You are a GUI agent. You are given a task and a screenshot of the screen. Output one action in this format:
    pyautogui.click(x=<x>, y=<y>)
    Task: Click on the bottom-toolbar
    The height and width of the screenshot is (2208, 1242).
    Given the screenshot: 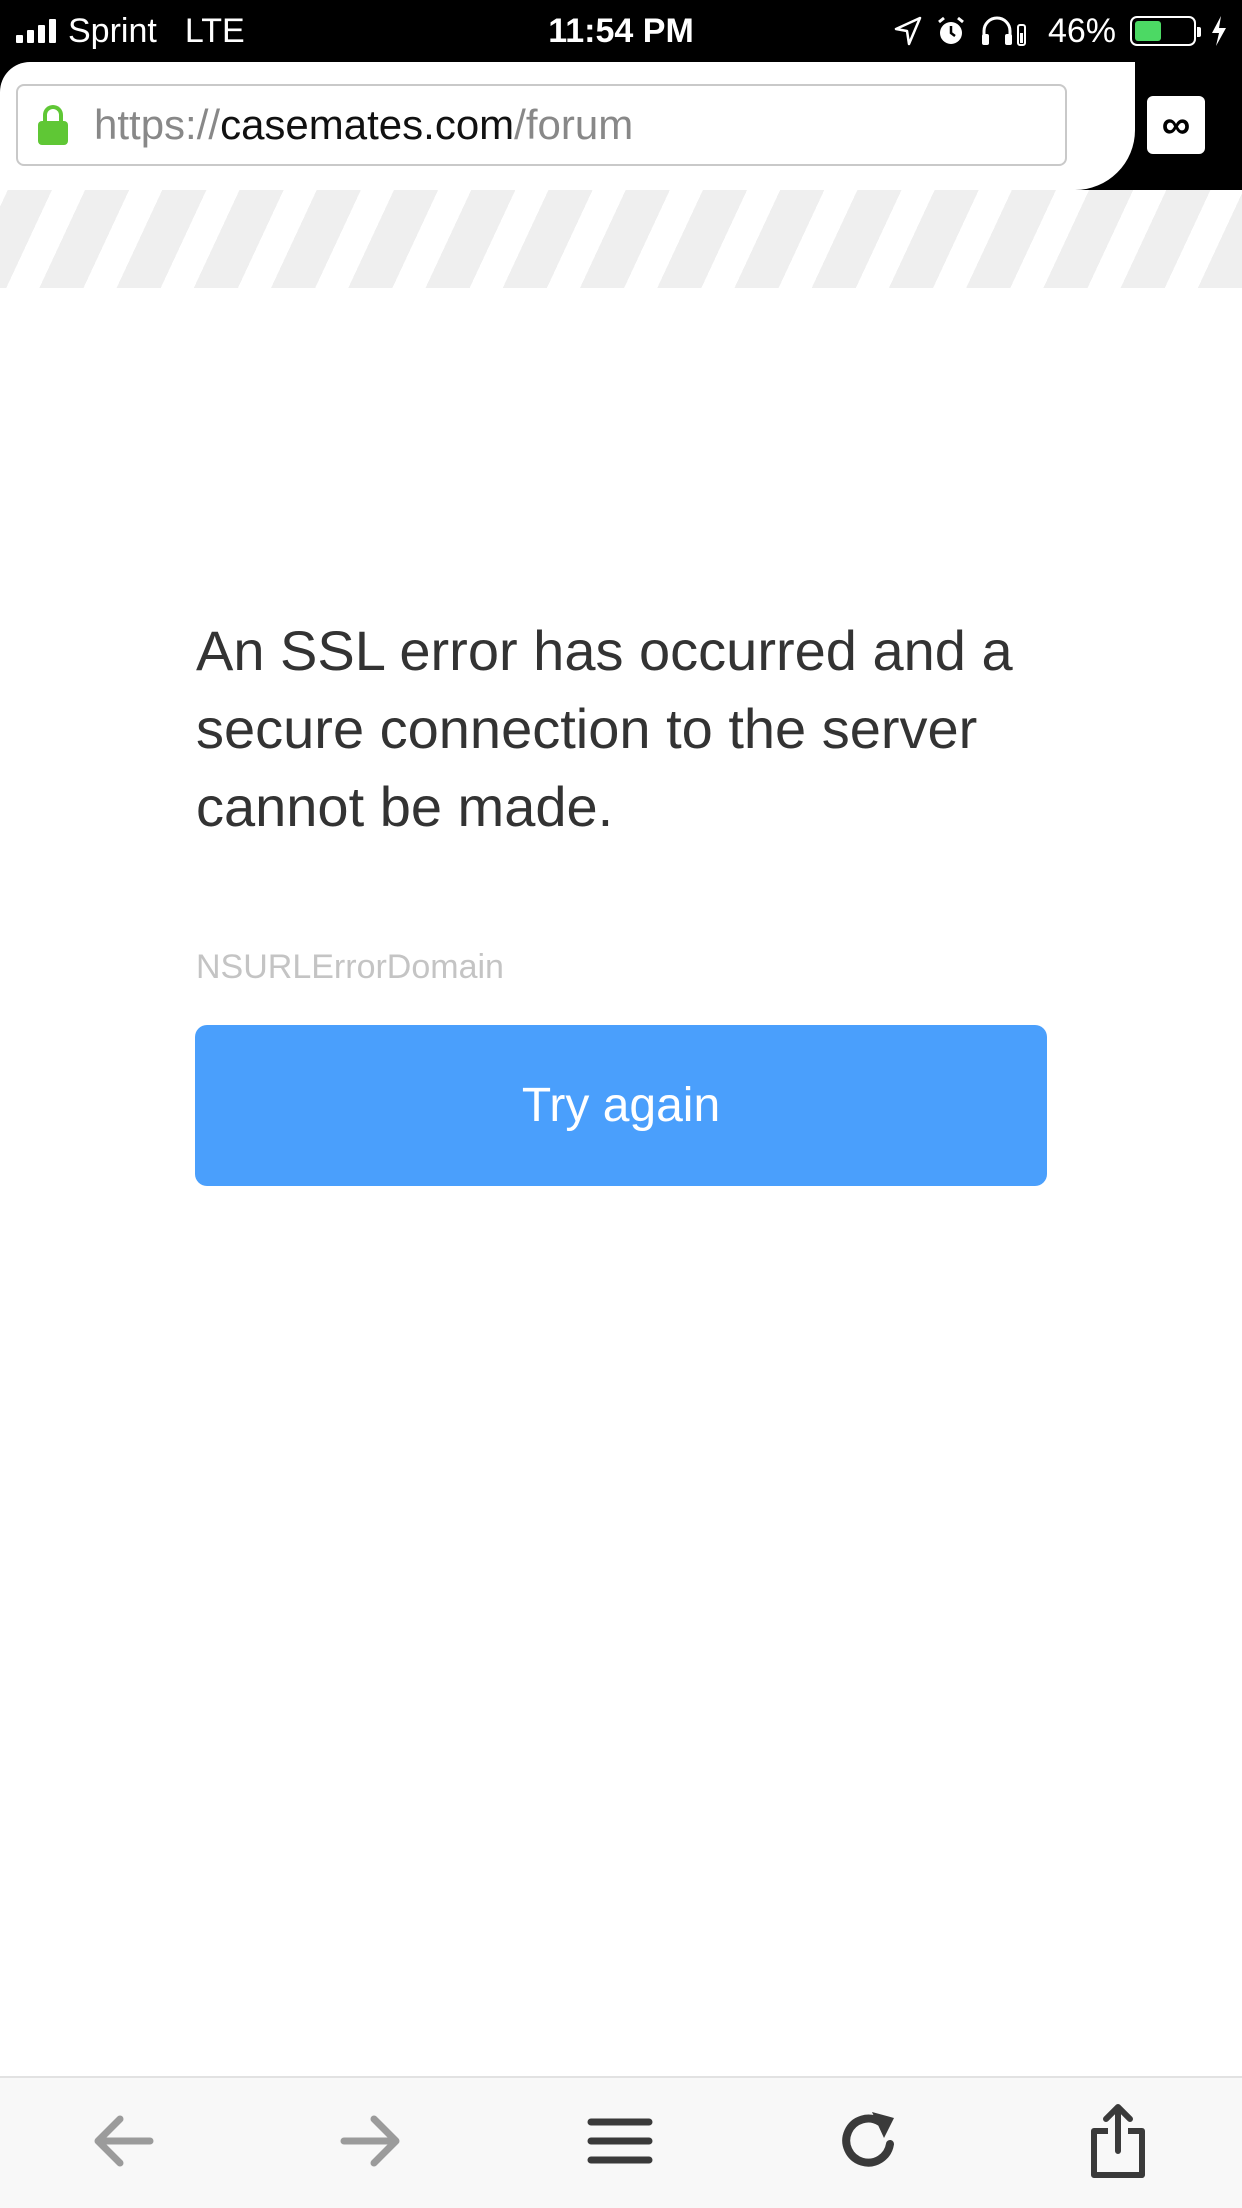 What is the action you would take?
    pyautogui.click(x=621, y=2142)
    